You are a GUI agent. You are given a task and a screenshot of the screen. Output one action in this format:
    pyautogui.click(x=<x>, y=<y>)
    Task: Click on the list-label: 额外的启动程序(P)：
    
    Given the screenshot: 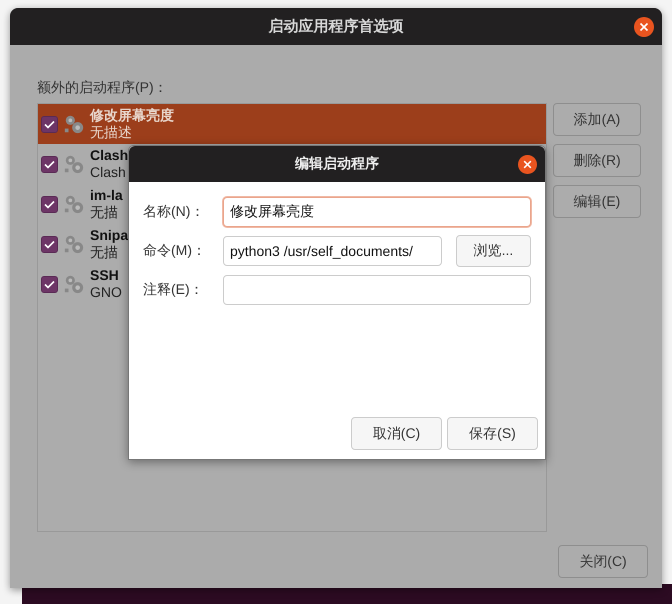 What is the action you would take?
    pyautogui.click(x=103, y=88)
    